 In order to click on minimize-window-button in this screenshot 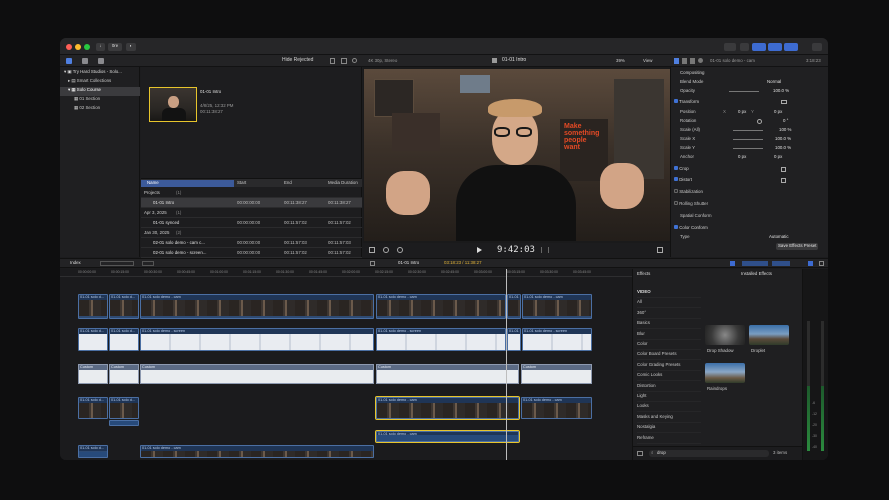, I will do `click(78, 47)`.